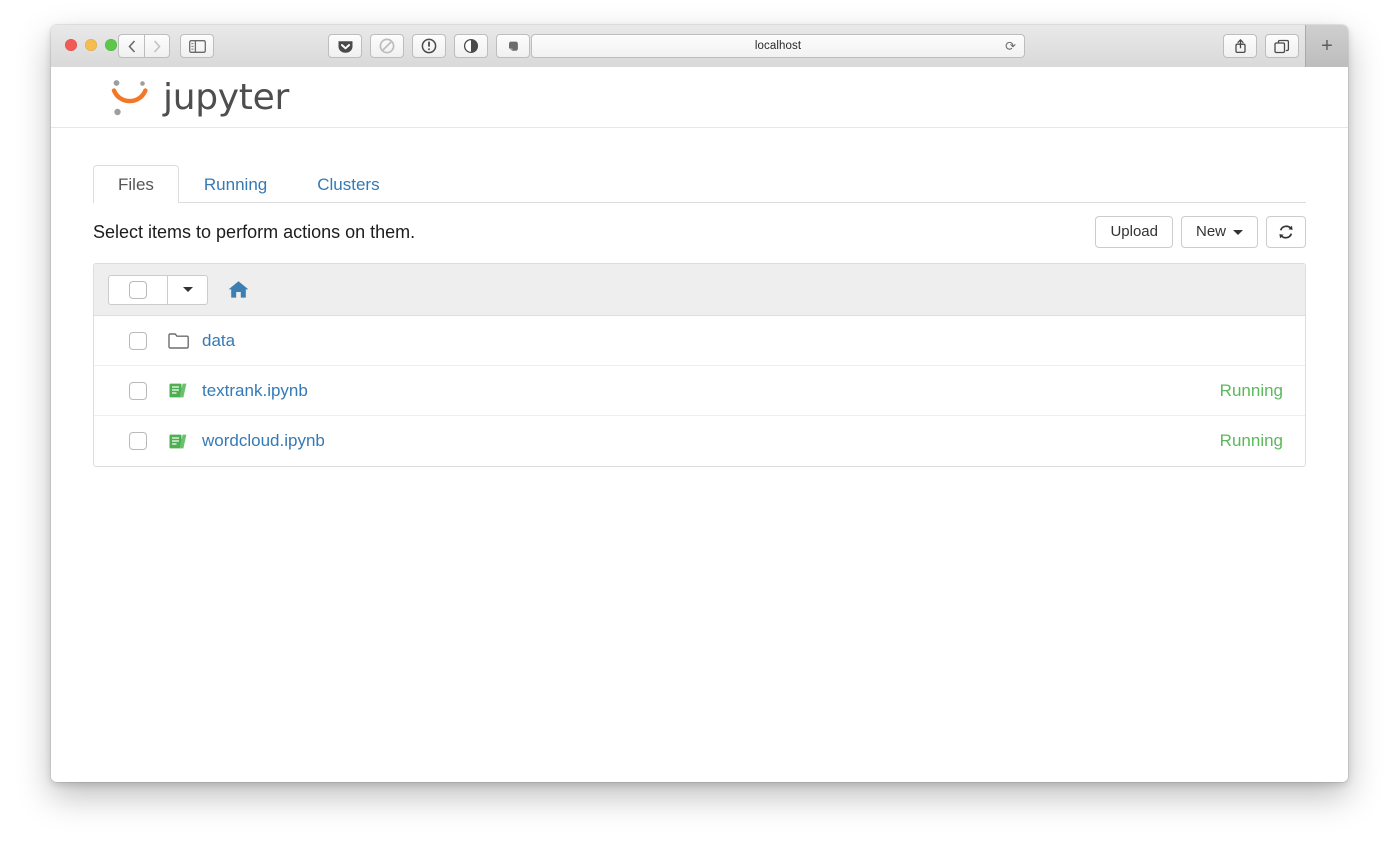  I want to click on file-list-header, so click(699, 290).